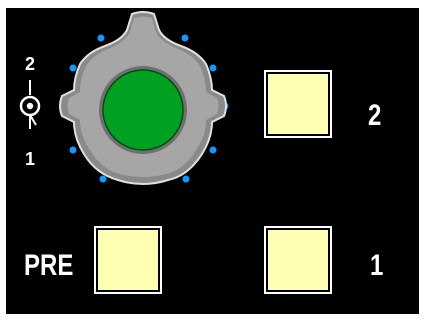 Image resolution: width=425 pixels, height=327 pixels. I want to click on input-2-label: 2, so click(375, 115).